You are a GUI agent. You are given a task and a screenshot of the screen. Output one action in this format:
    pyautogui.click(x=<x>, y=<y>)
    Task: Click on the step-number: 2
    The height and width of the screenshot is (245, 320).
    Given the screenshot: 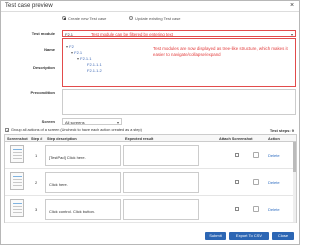 What is the action you would take?
    pyautogui.click(x=36, y=182)
    